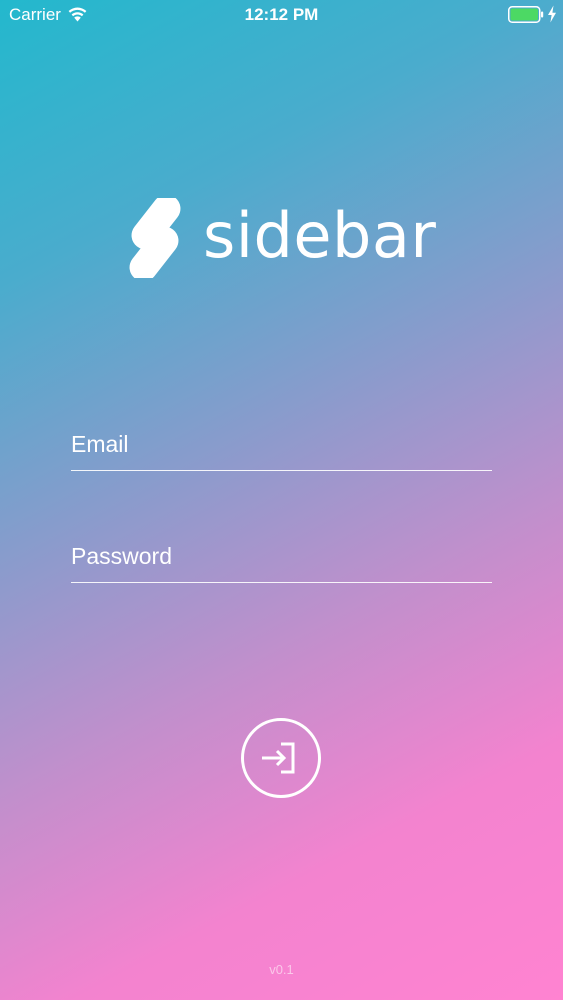 Image resolution: width=563 pixels, height=1000 pixels. Describe the element at coordinates (552, 14) in the screenshot. I see `bolt-icon` at that location.